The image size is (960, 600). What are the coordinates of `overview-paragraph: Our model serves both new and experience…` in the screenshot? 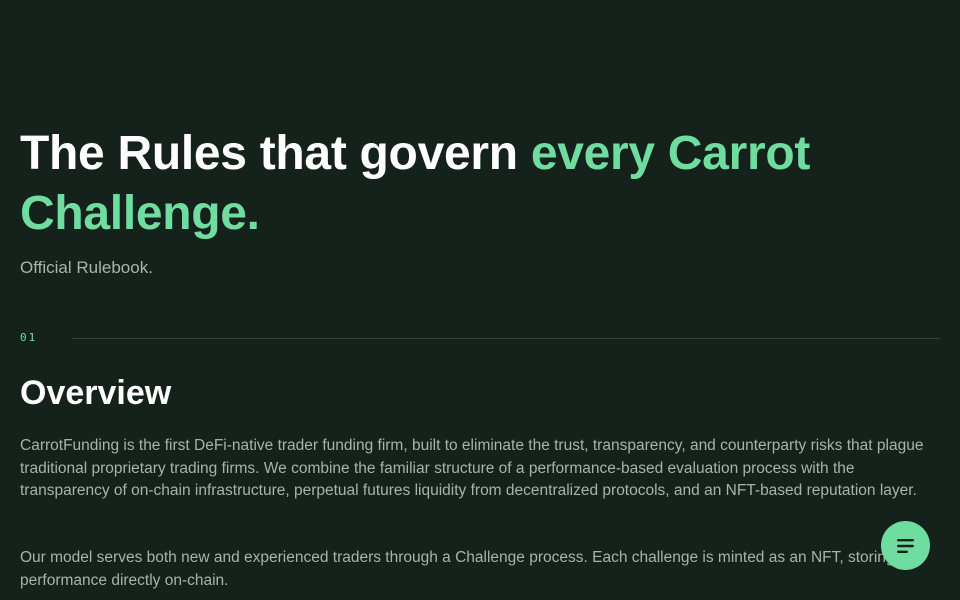 It's located at (467, 569).